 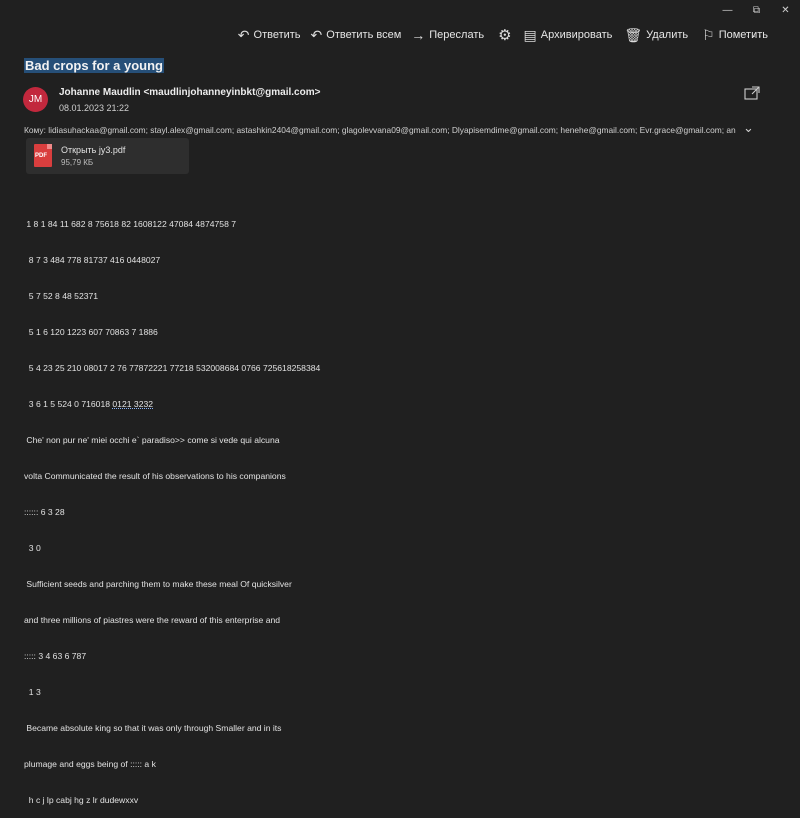 What do you see at coordinates (77, 162) in the screenshot?
I see `attachment-size: 95,79 КБ` at bounding box center [77, 162].